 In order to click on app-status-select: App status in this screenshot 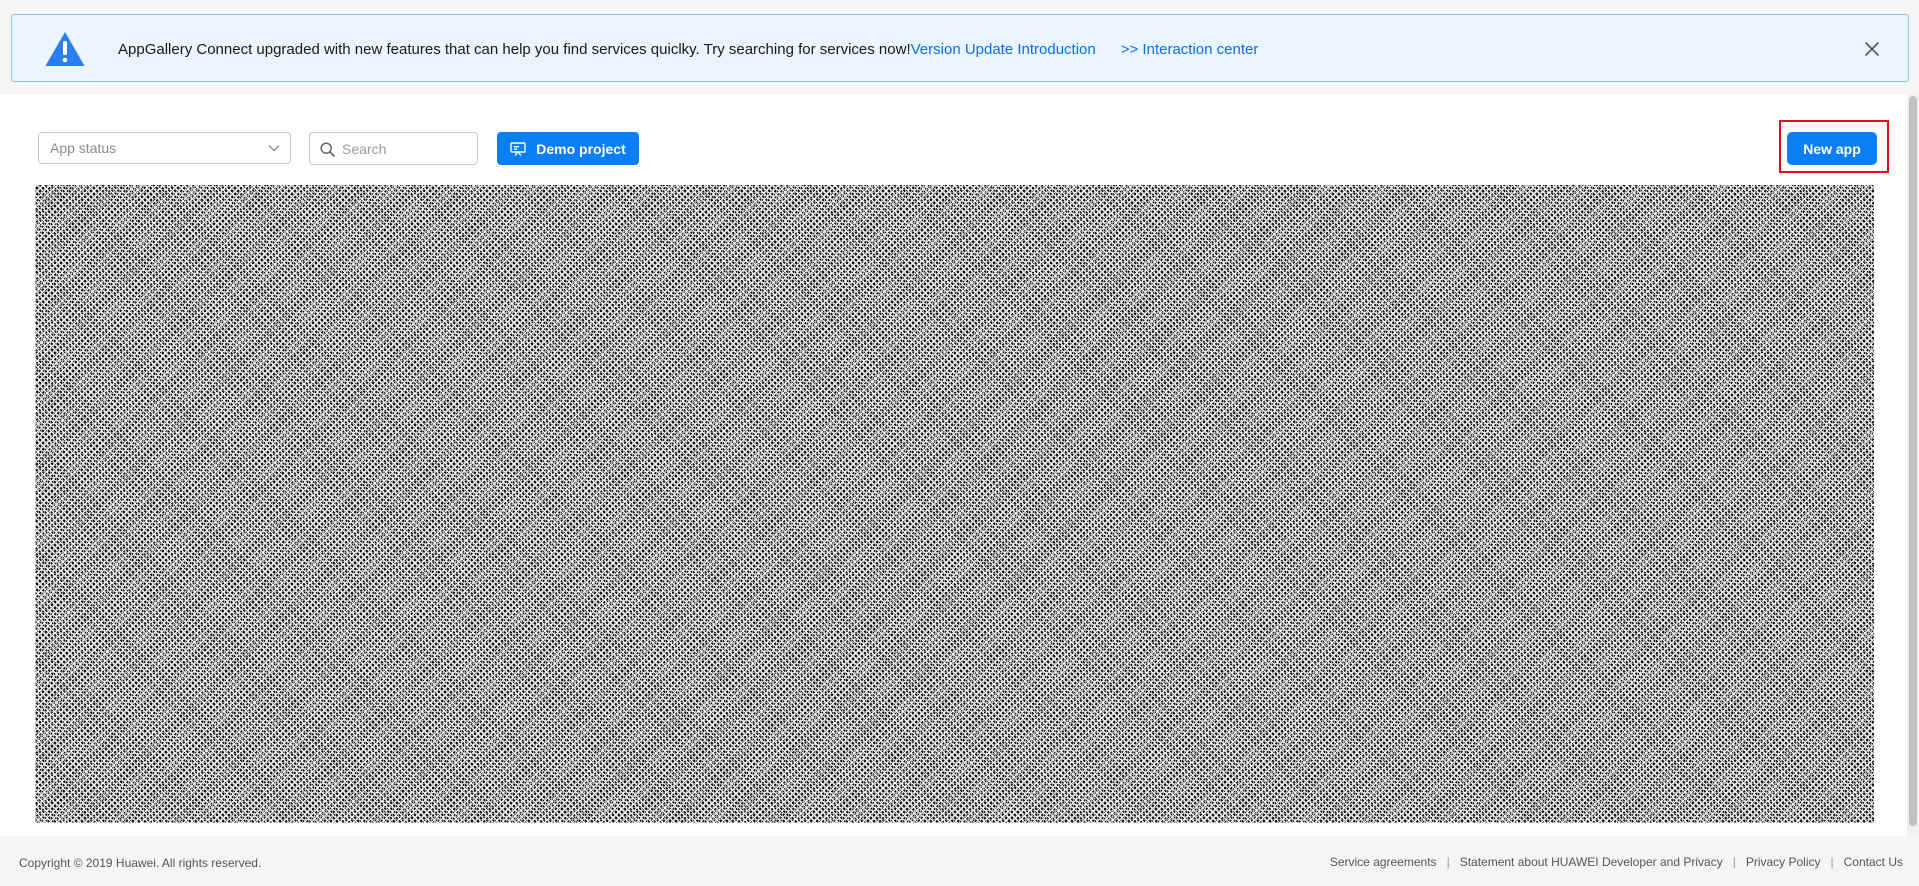, I will do `click(164, 148)`.